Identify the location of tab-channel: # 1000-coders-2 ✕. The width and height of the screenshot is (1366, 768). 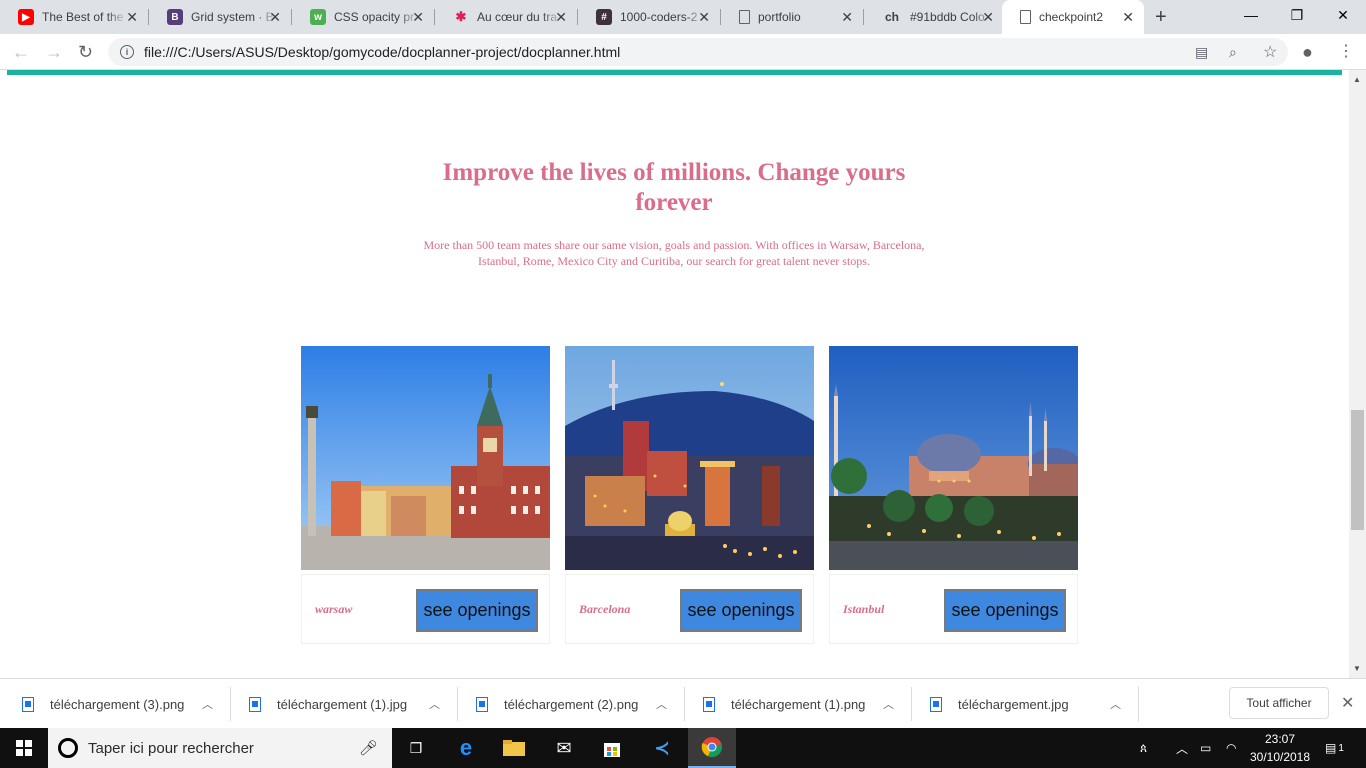
(649, 17).